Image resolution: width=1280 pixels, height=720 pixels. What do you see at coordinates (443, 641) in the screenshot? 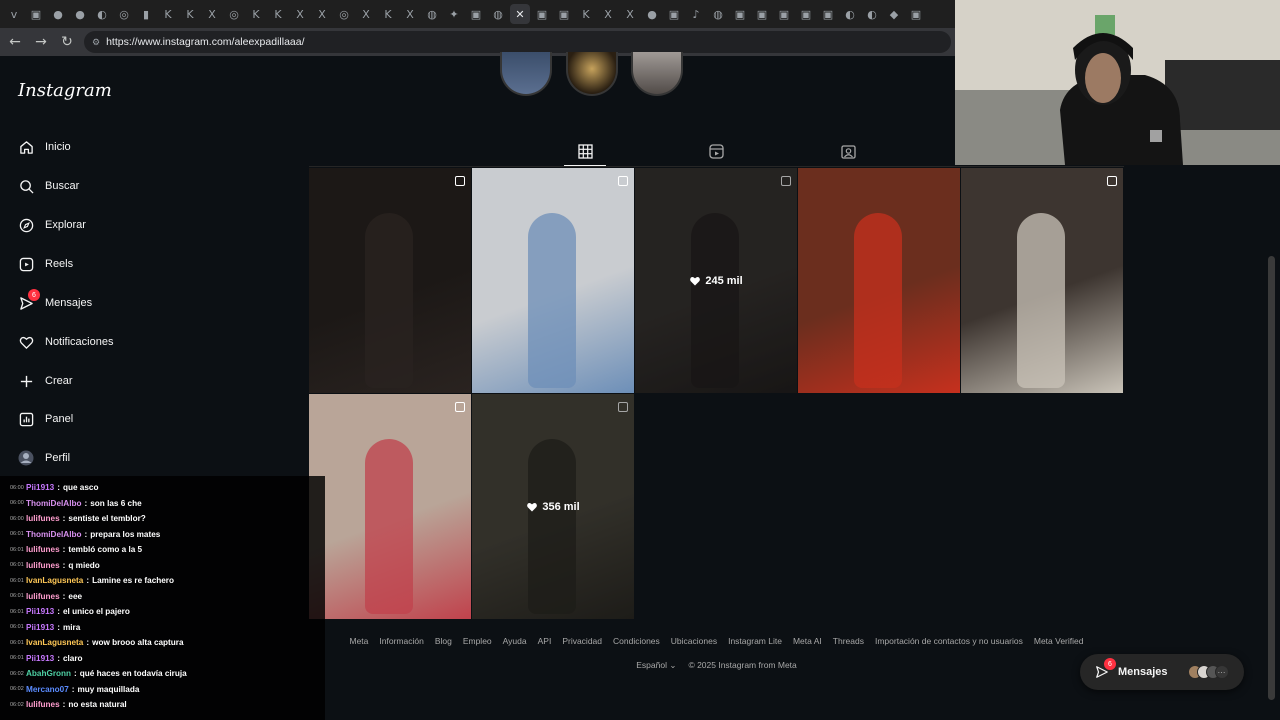
I see `footer-link: Blog` at bounding box center [443, 641].